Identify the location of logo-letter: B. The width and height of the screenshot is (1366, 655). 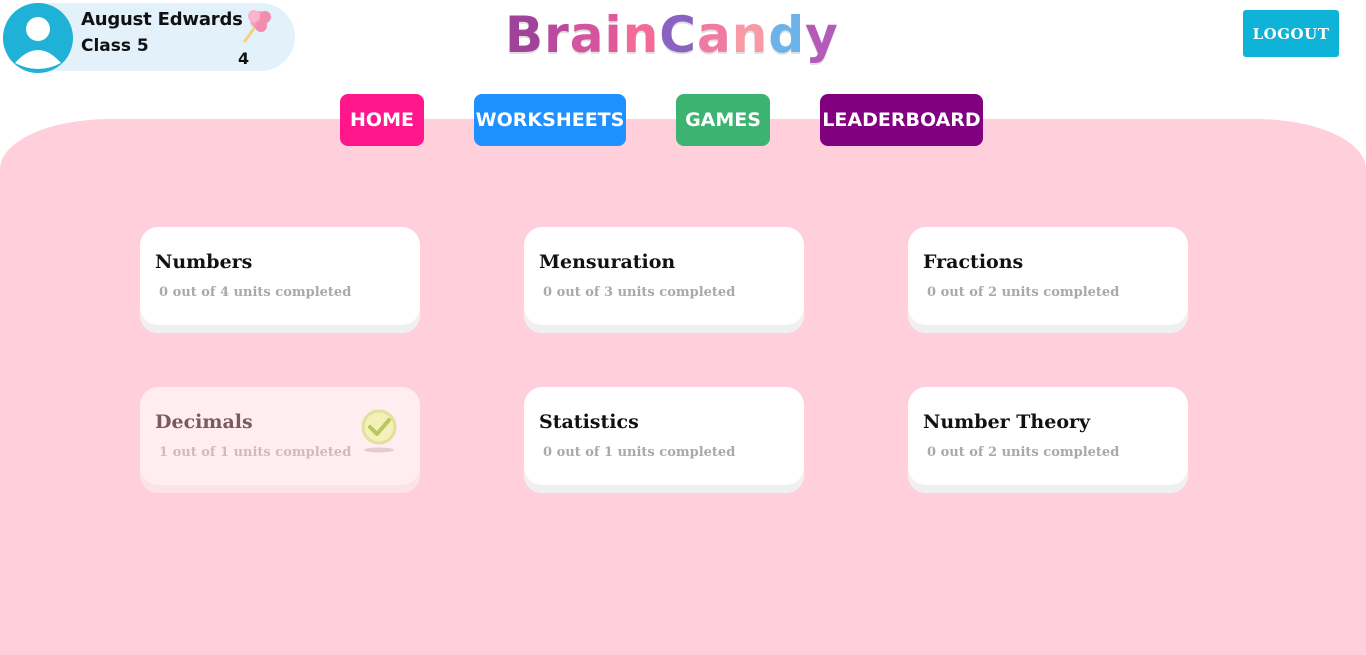
(525, 35).